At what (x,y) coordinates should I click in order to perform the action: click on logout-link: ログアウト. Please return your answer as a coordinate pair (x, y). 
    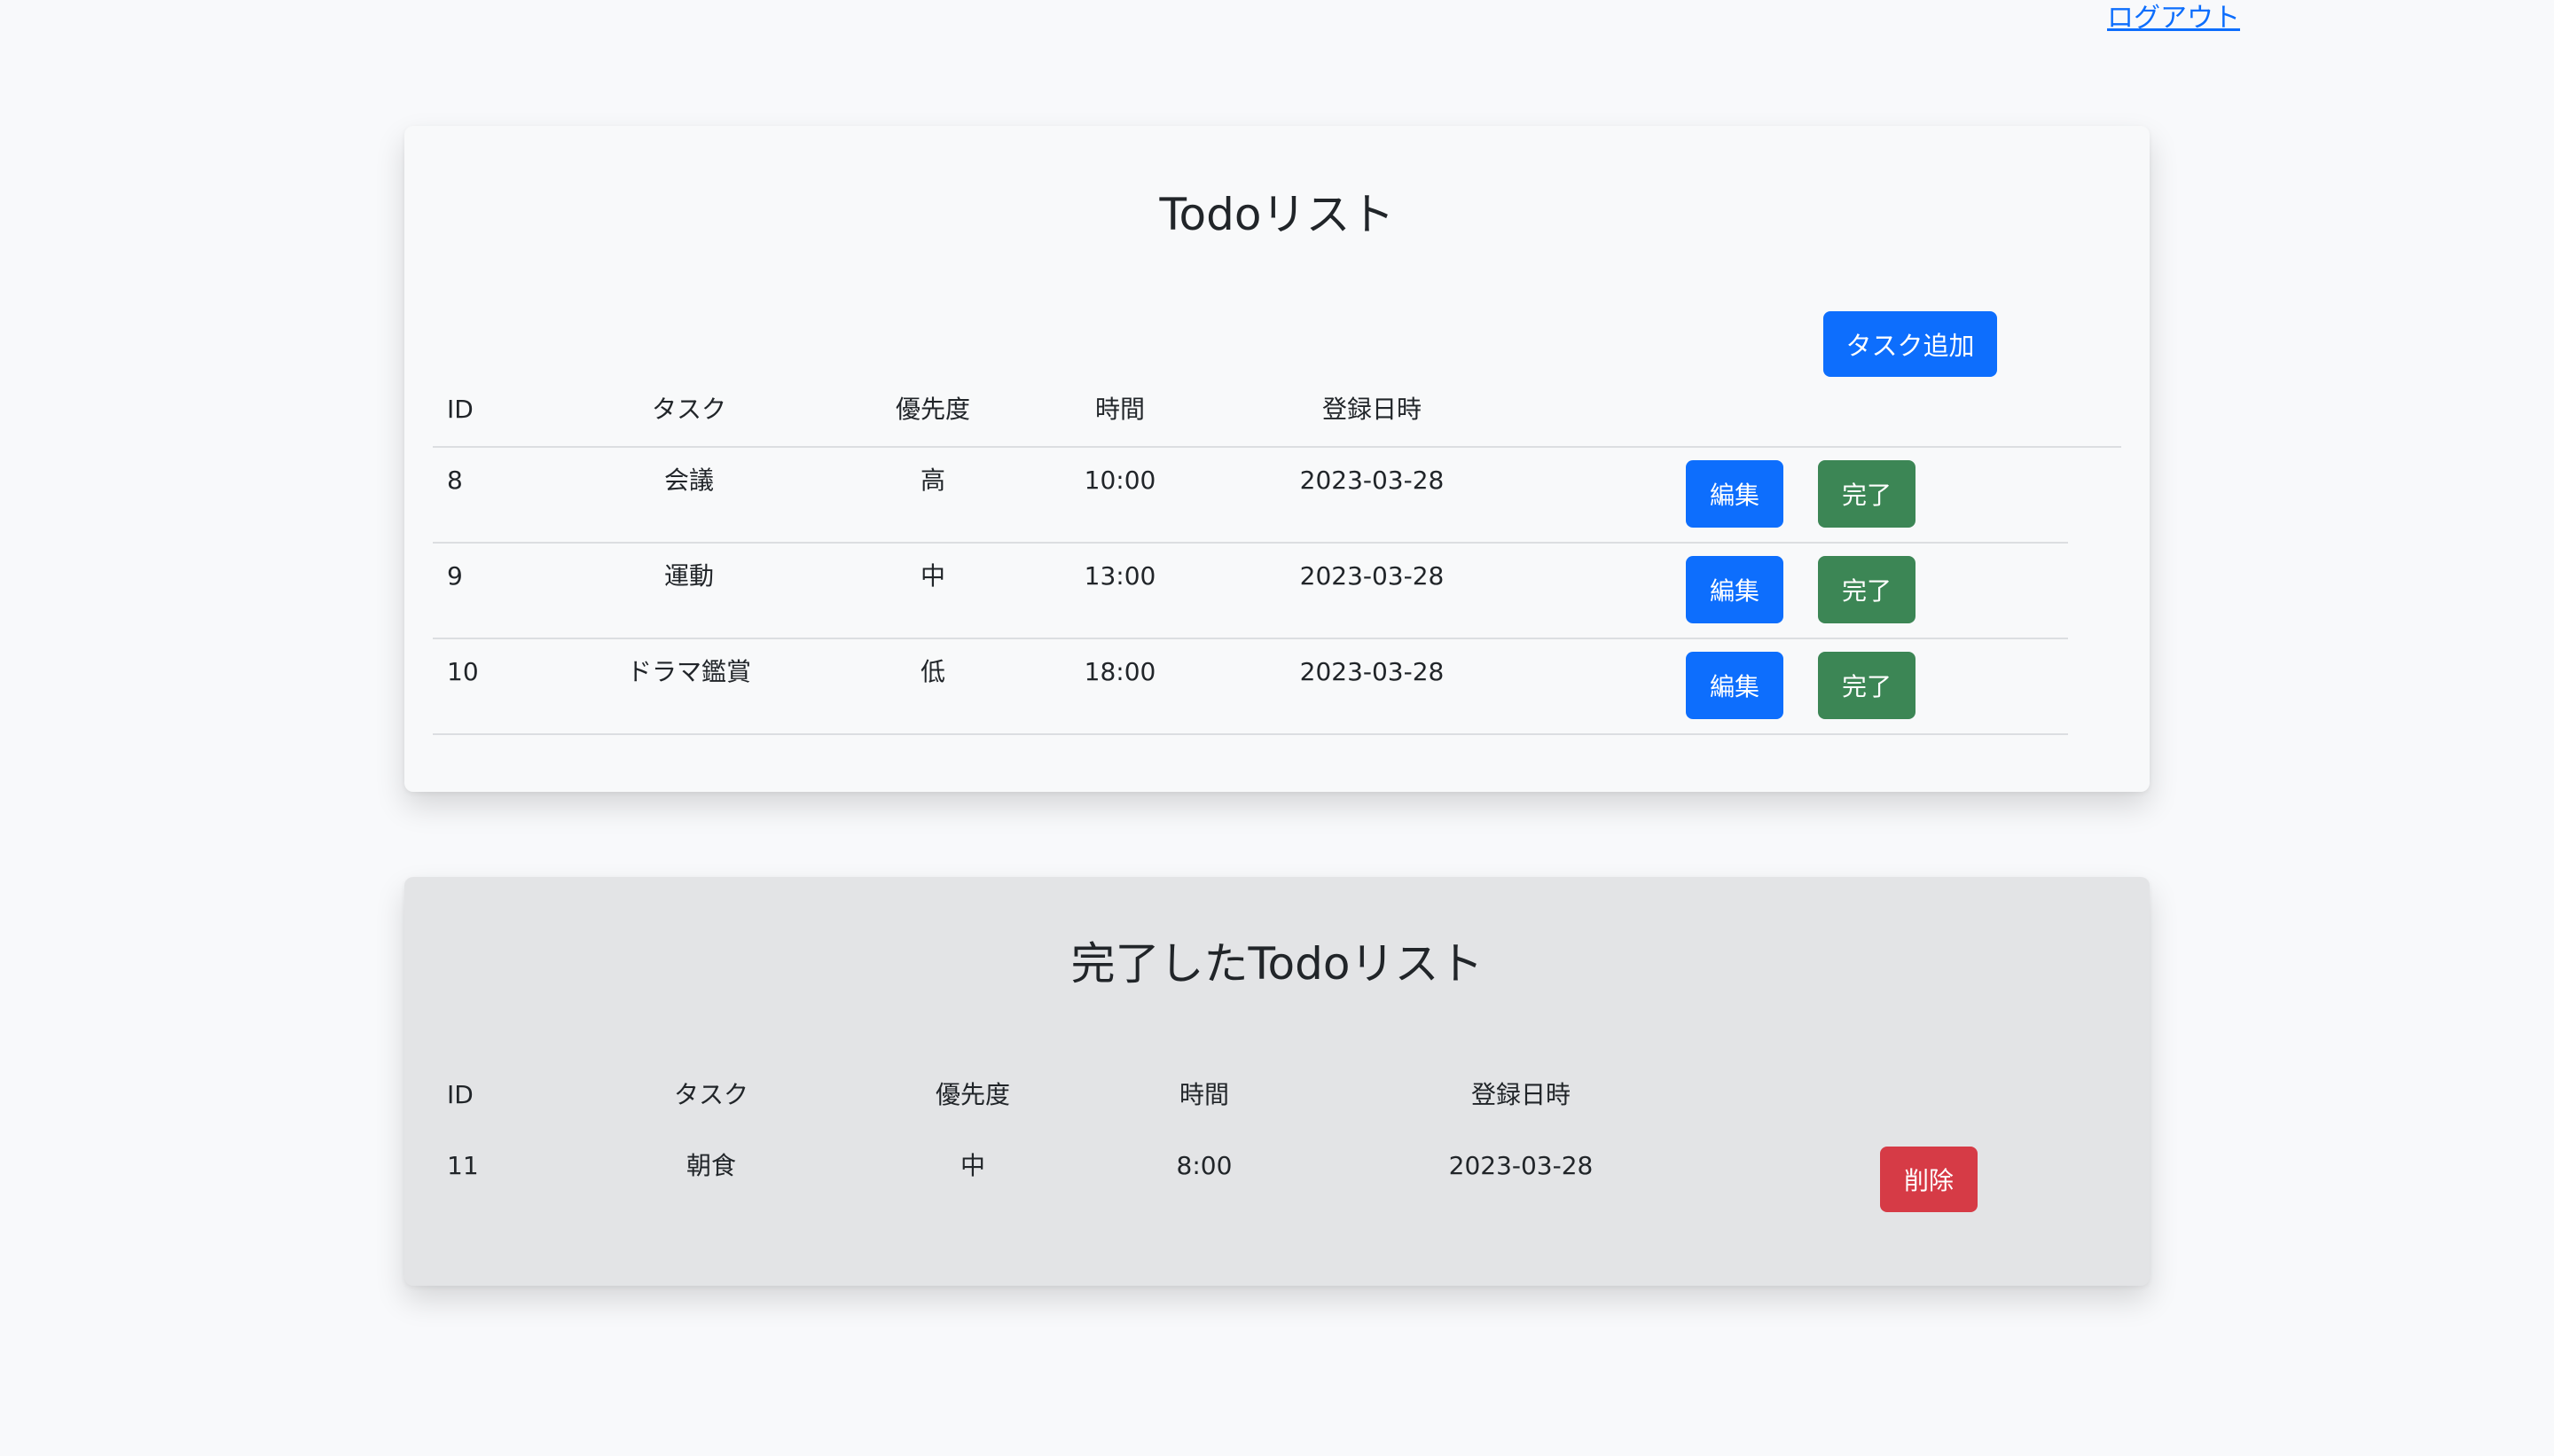
    Looking at the image, I should click on (2173, 18).